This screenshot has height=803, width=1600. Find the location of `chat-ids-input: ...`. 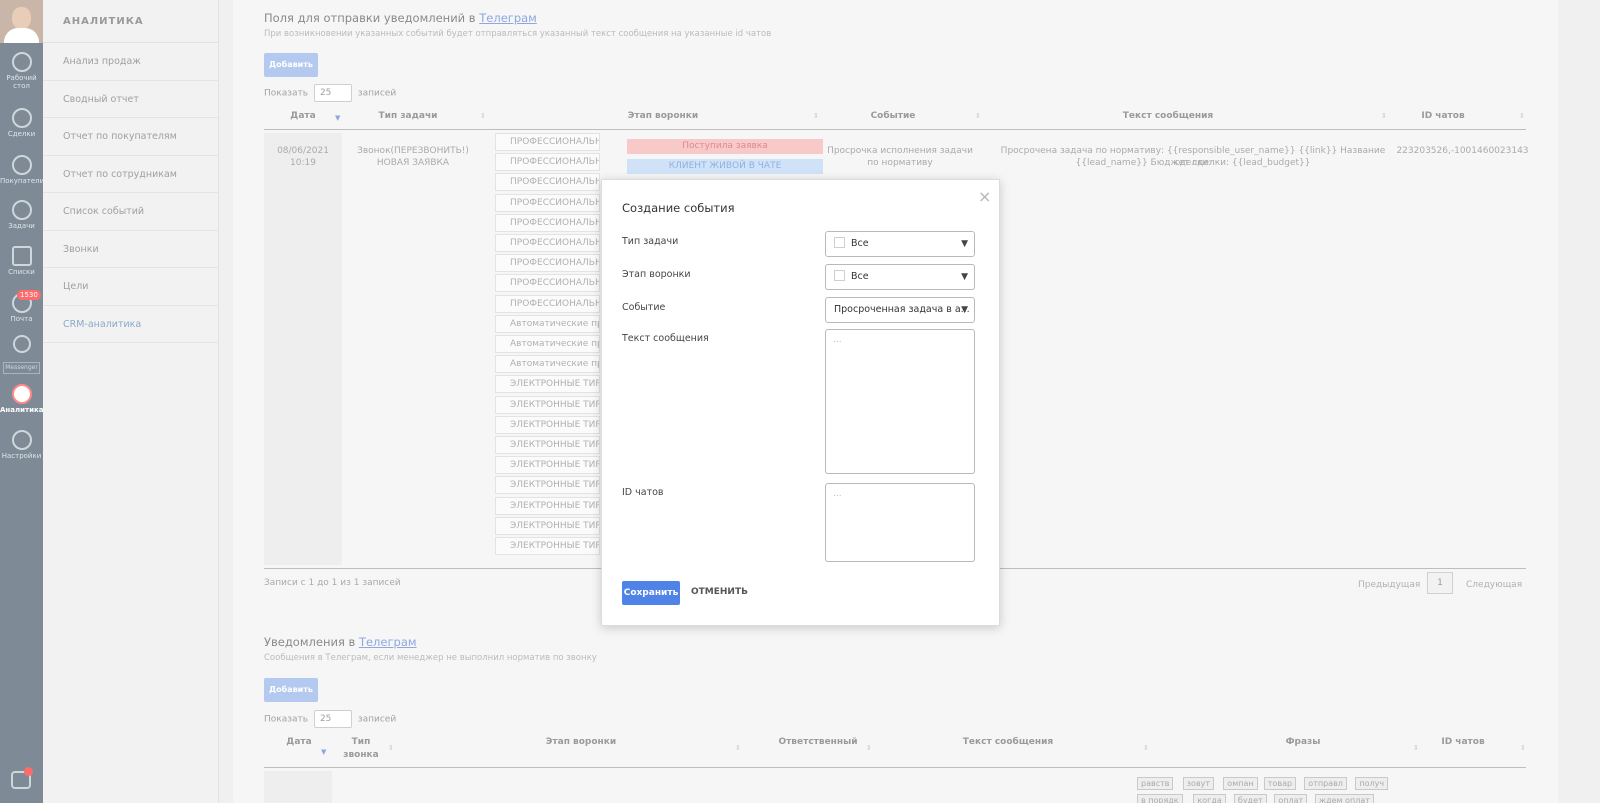

chat-ids-input: ... is located at coordinates (900, 522).